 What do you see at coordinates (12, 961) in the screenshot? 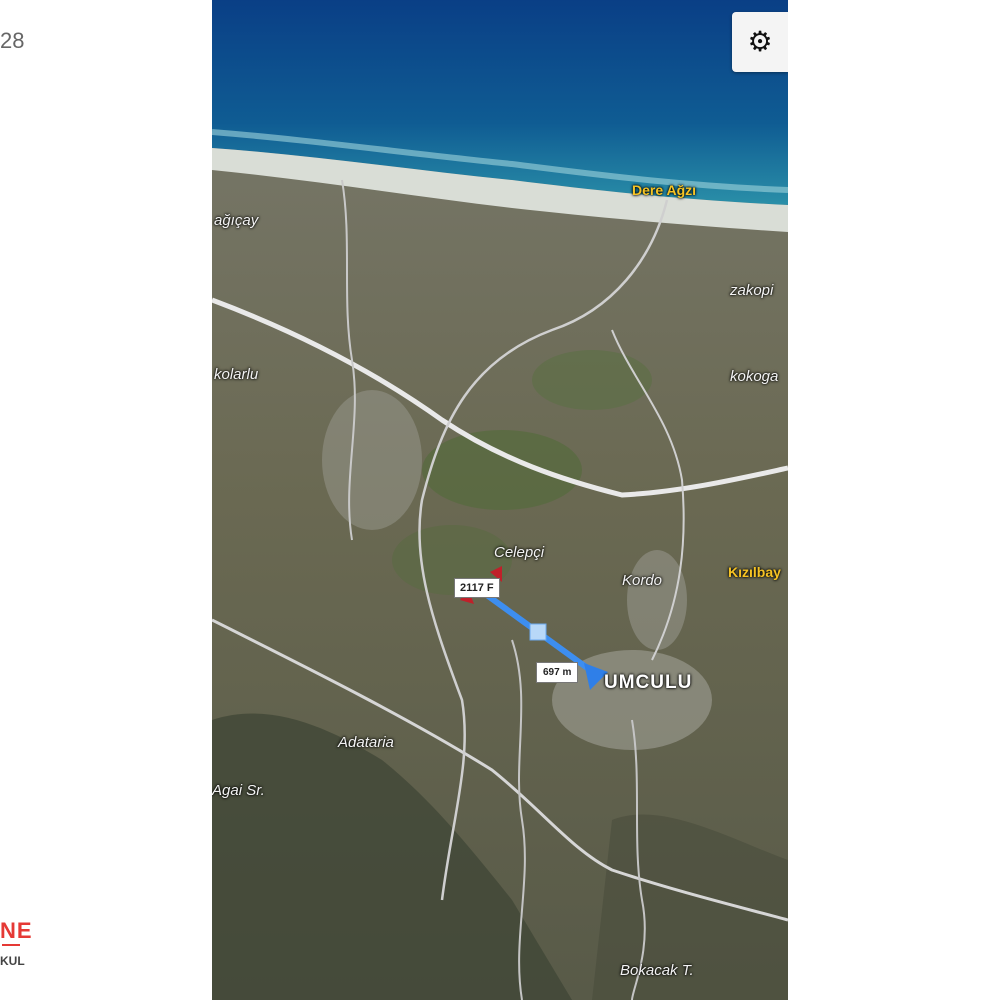
I see `logo-subtitle: KUL` at bounding box center [12, 961].